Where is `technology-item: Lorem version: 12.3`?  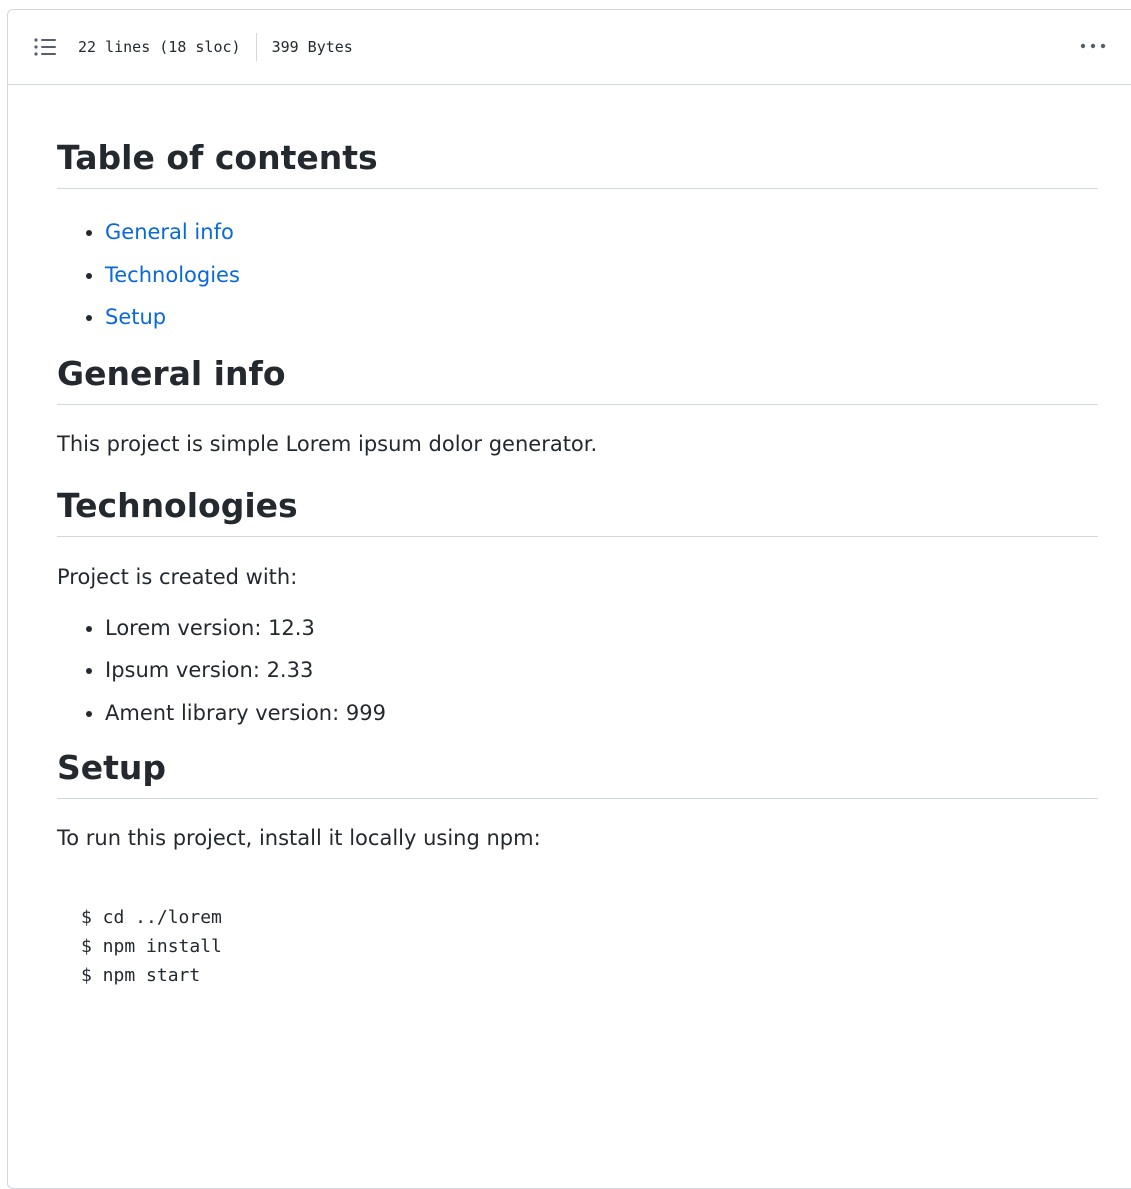 technology-item: Lorem version: 12.3 is located at coordinates (601, 628).